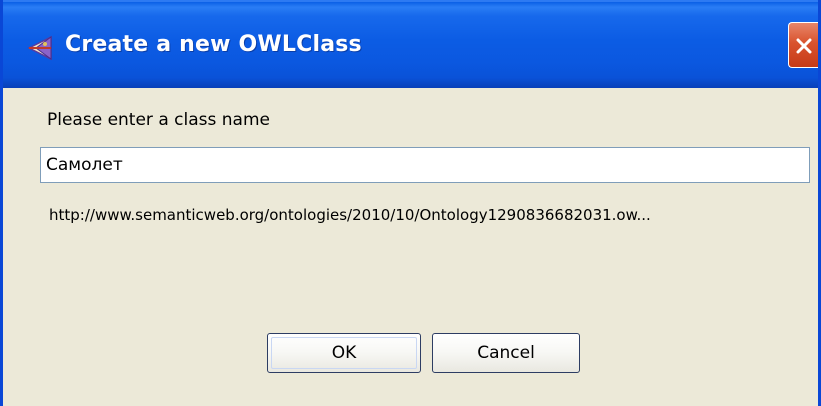 The height and width of the screenshot is (406, 821). What do you see at coordinates (213, 44) in the screenshot?
I see `window-title: Create a new OWLClass` at bounding box center [213, 44].